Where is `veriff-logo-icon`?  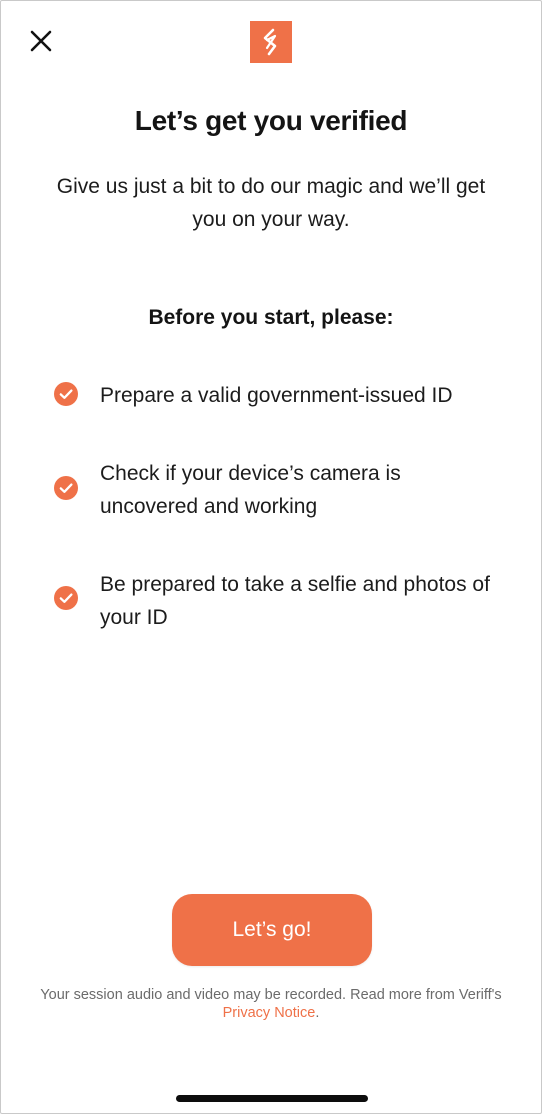 veriff-logo-icon is located at coordinates (270, 42).